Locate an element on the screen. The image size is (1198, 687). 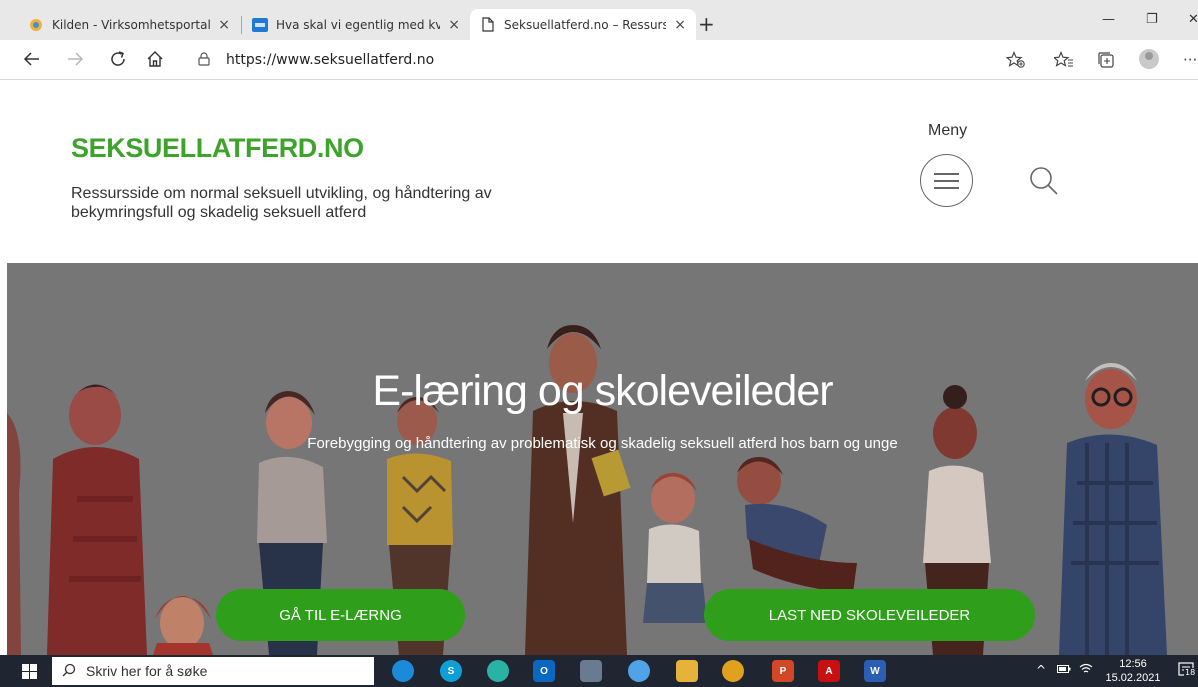
taskbar-search-placeholder: Skriv her for å søke is located at coordinates (147, 671).